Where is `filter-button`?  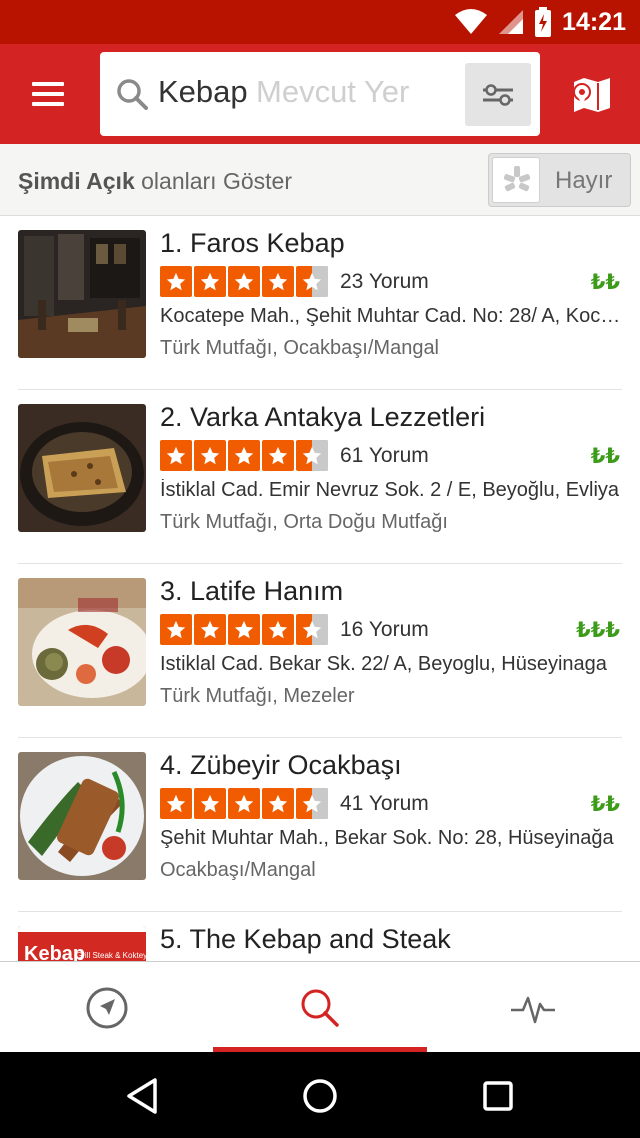
filter-button is located at coordinates (498, 94).